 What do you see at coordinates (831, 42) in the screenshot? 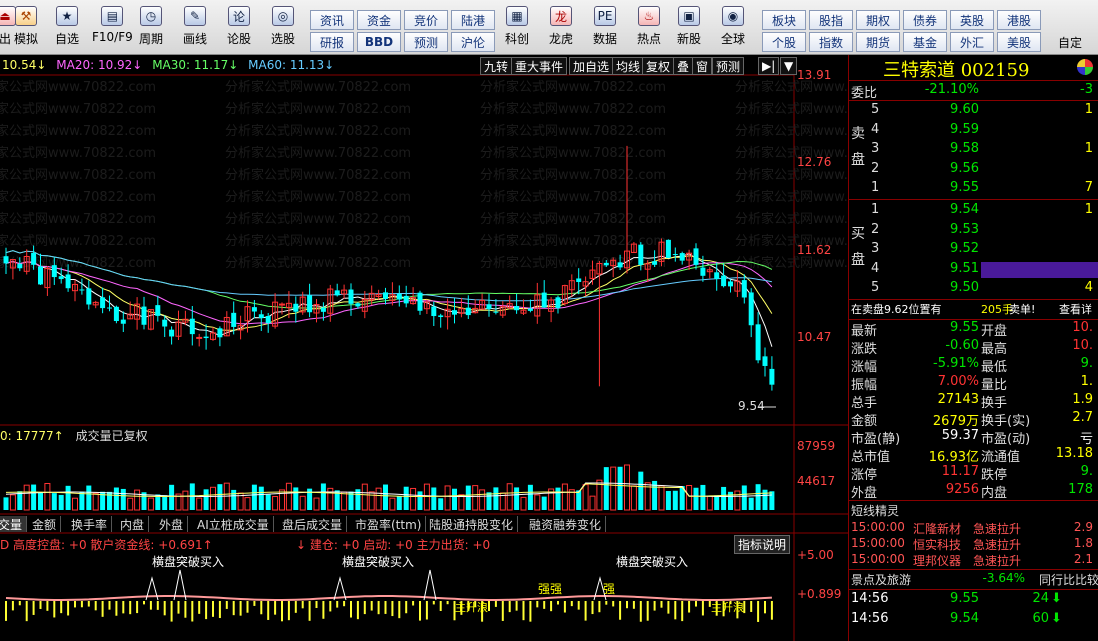
I see `btn-index: 指数` at bounding box center [831, 42].